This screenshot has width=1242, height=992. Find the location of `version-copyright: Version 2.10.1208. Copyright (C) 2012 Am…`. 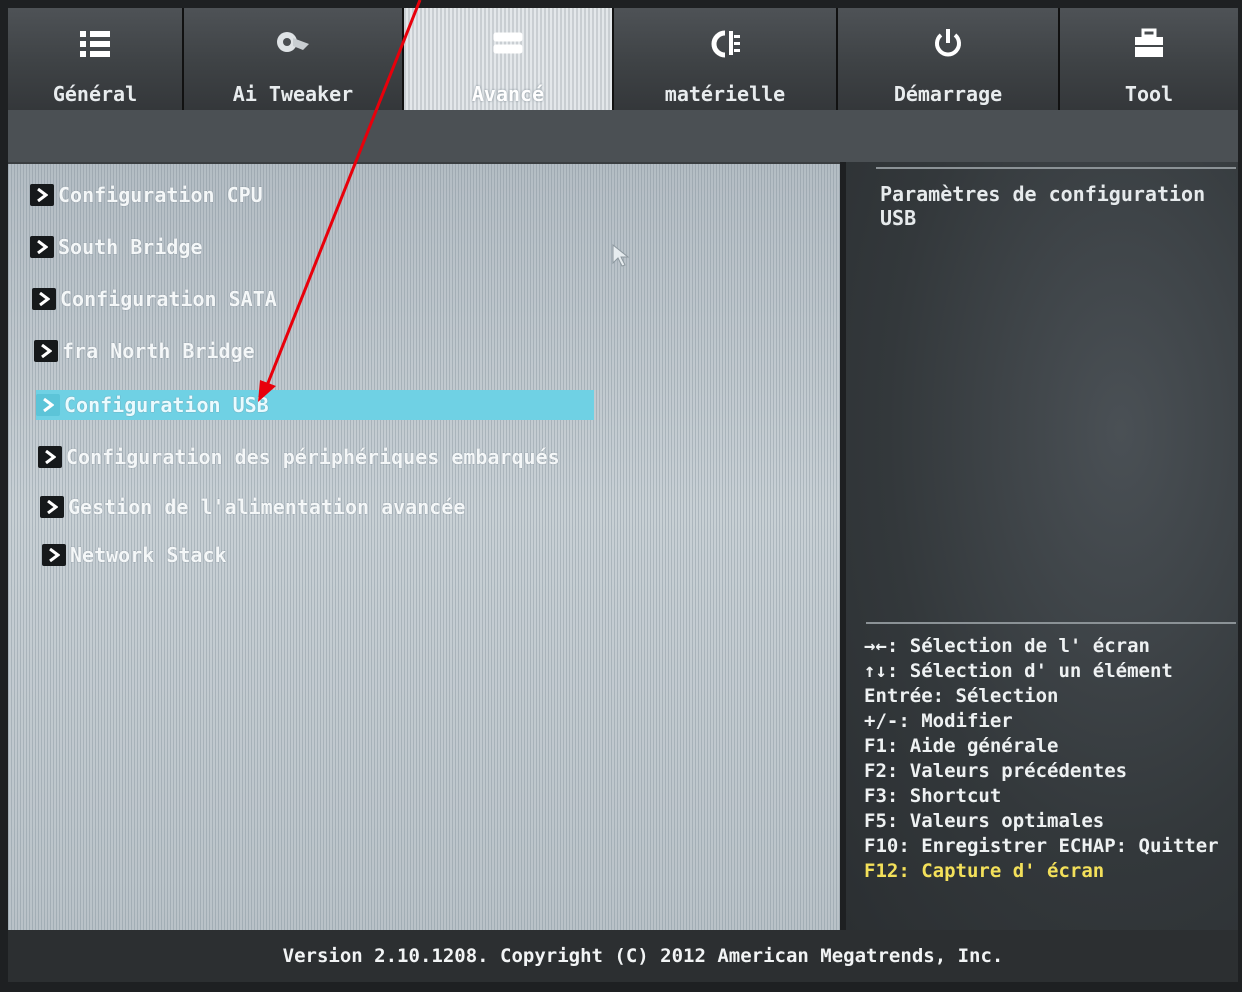

version-copyright: Version 2.10.1208. Copyright (C) 2012 Am… is located at coordinates (643, 956).